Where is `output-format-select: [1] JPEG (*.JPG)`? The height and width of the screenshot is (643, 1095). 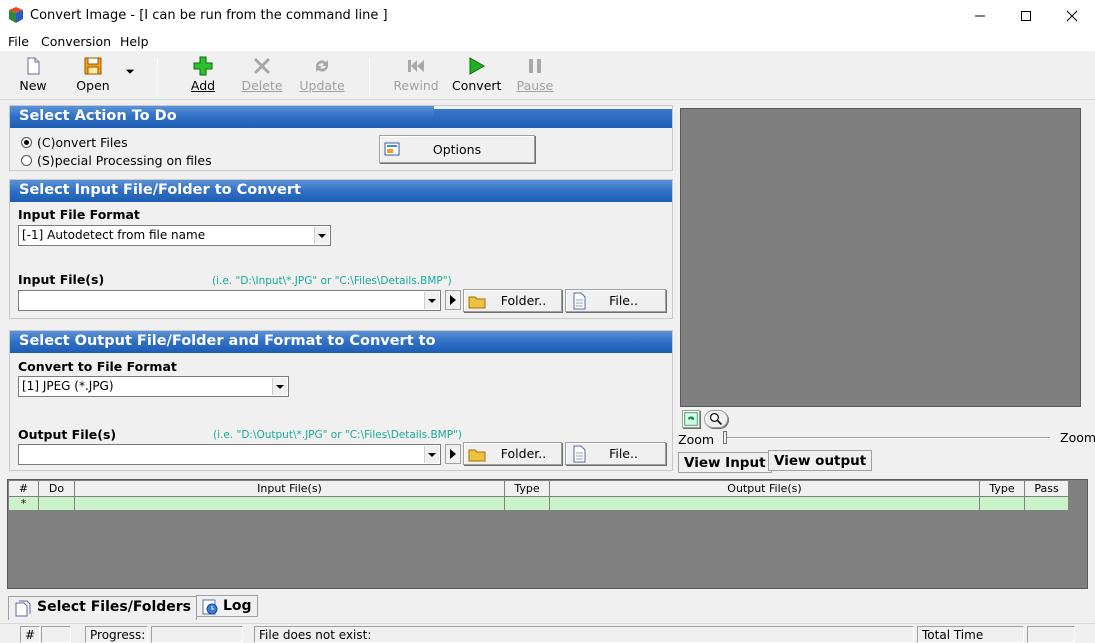 output-format-select: [1] JPEG (*.JPG) is located at coordinates (153, 386).